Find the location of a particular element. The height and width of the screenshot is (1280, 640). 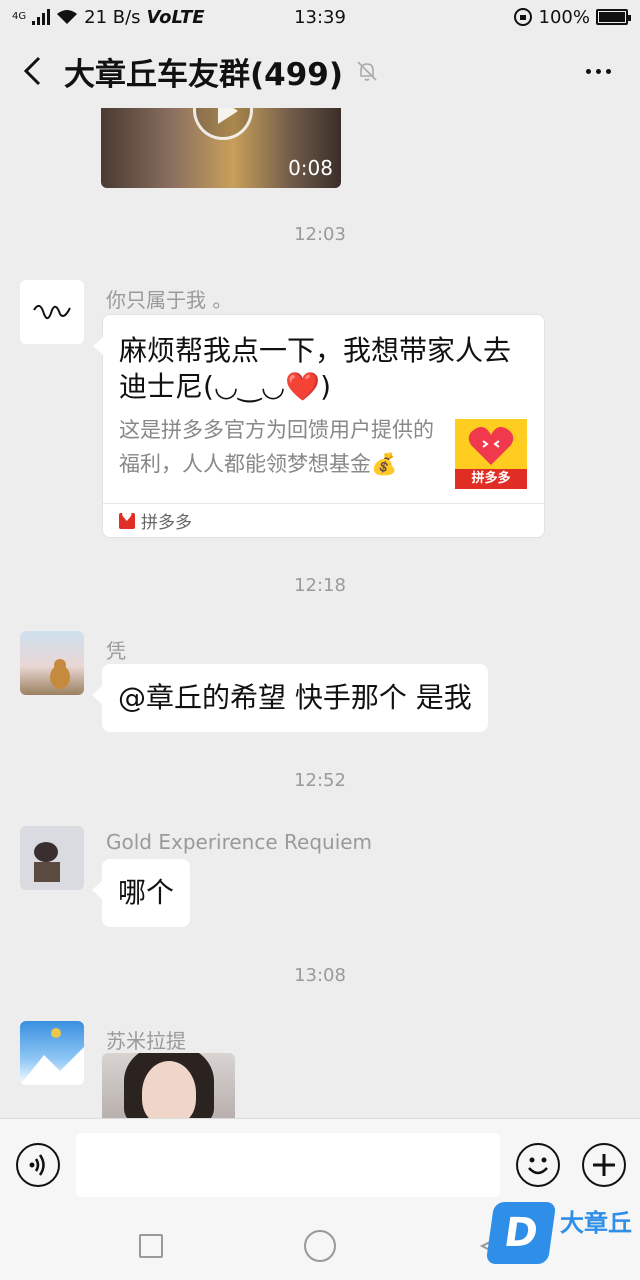

sender-name: Gold Experirence Requiem is located at coordinates (239, 842).